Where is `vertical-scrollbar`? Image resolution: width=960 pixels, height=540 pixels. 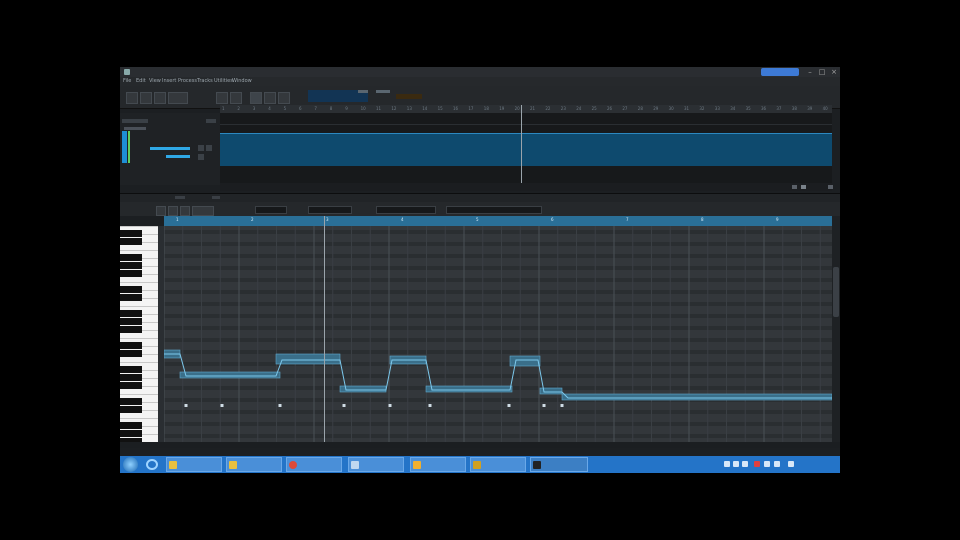
vertical-scrollbar is located at coordinates (836, 330).